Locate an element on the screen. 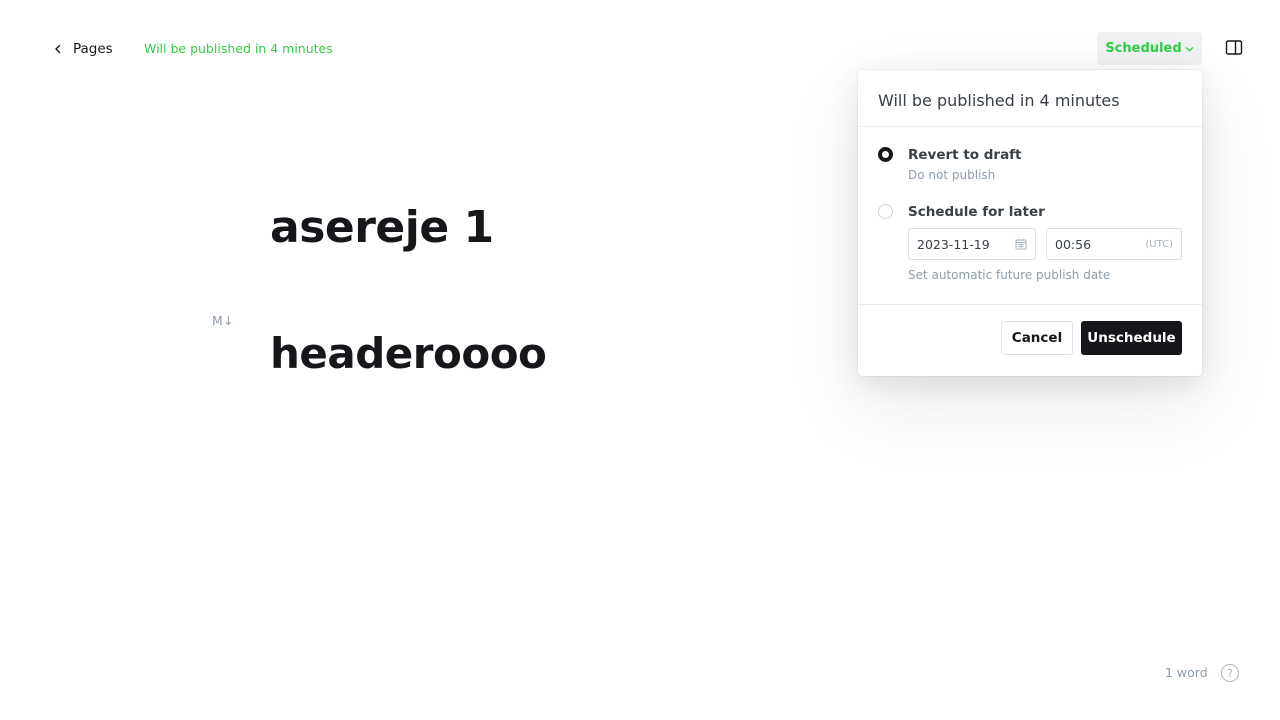 This screenshot has width=1280, height=720. help-icon-glyph: ? is located at coordinates (1230, 673).